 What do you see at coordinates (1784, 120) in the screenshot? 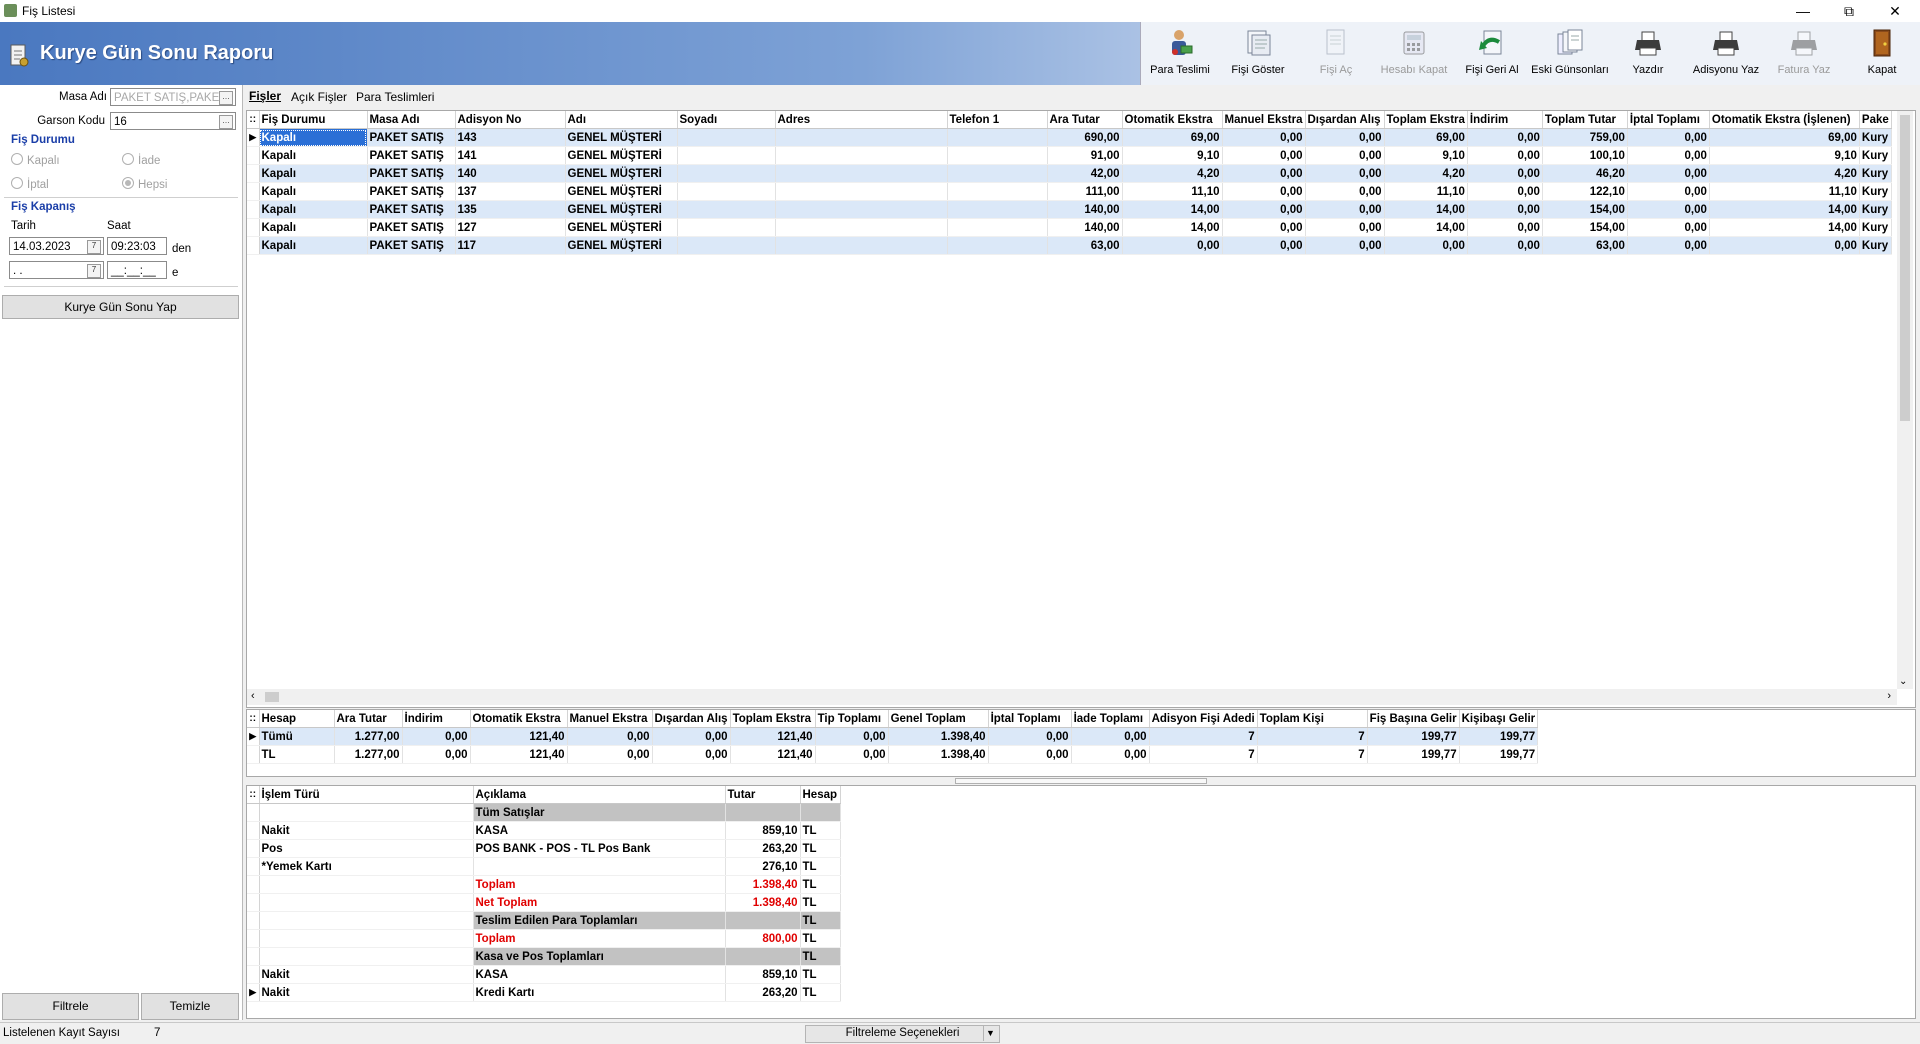
I see `column-header: Otomatik Ekstra (İşlenen)` at bounding box center [1784, 120].